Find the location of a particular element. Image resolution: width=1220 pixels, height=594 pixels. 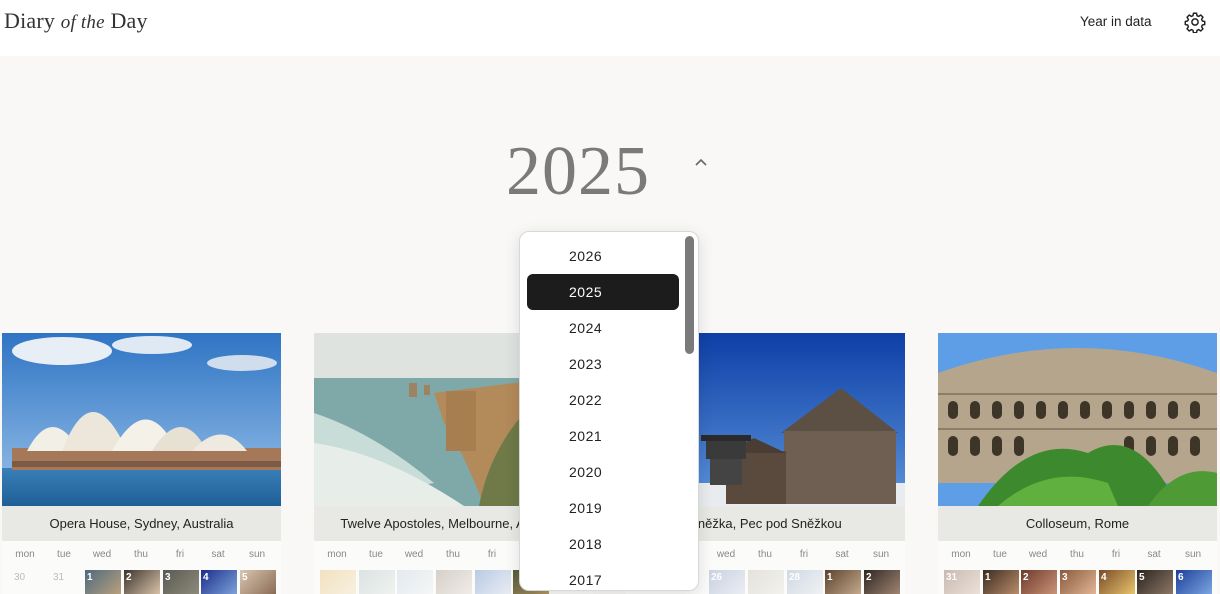

day-cells: 31 1 2 3 4 5 6 is located at coordinates (1077, 582).